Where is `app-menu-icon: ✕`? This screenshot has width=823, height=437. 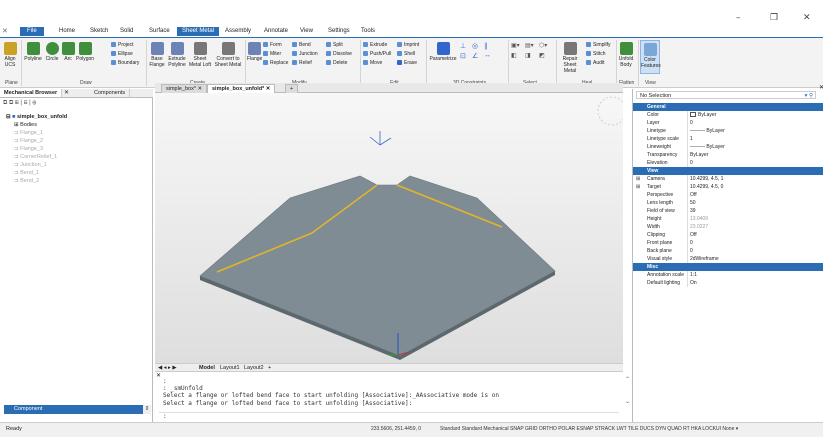 app-menu-icon: ✕ is located at coordinates (5, 31).